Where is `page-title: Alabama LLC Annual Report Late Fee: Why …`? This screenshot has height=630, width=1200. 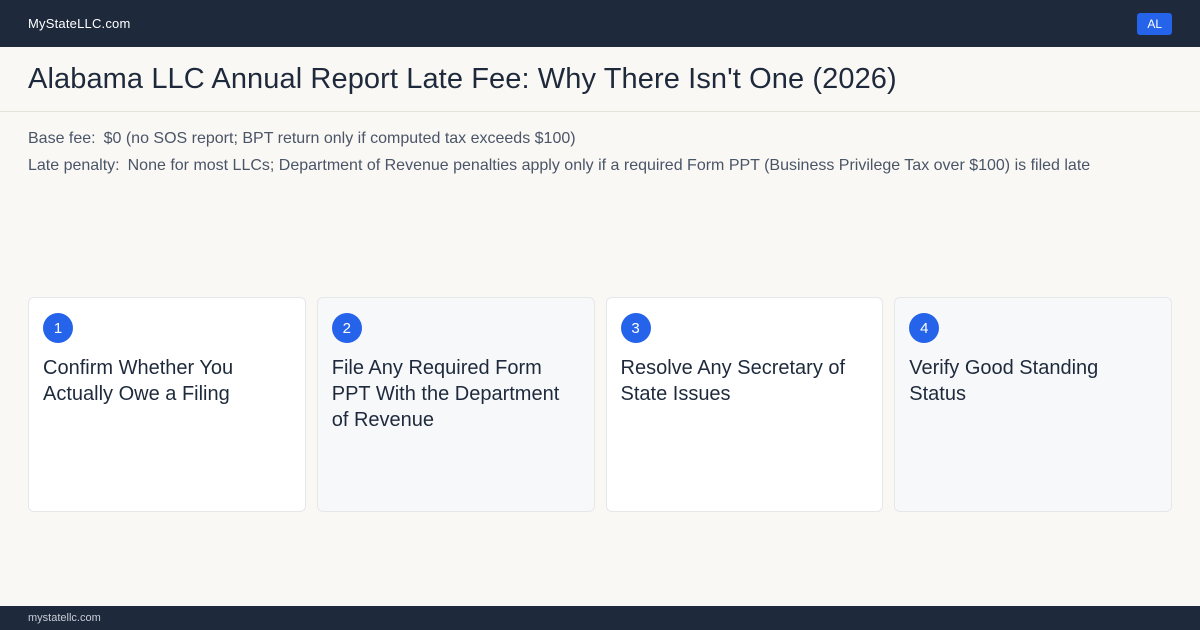
page-title: Alabama LLC Annual Report Late Fee: Why … is located at coordinates (462, 78).